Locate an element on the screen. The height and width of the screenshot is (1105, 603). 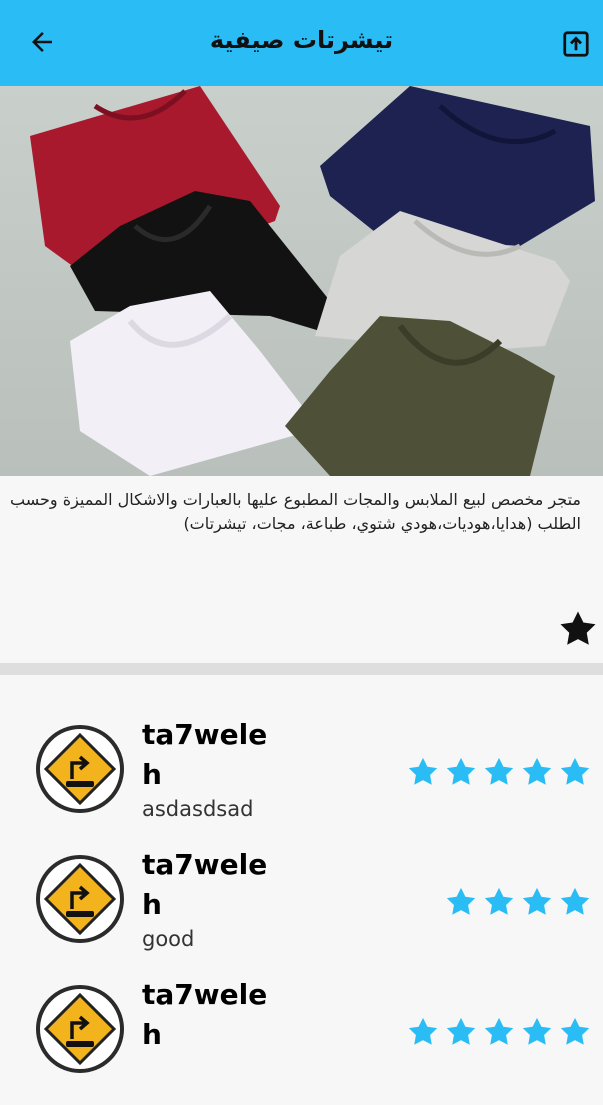
review-item: ta7weleh good is located at coordinates (301, 910).